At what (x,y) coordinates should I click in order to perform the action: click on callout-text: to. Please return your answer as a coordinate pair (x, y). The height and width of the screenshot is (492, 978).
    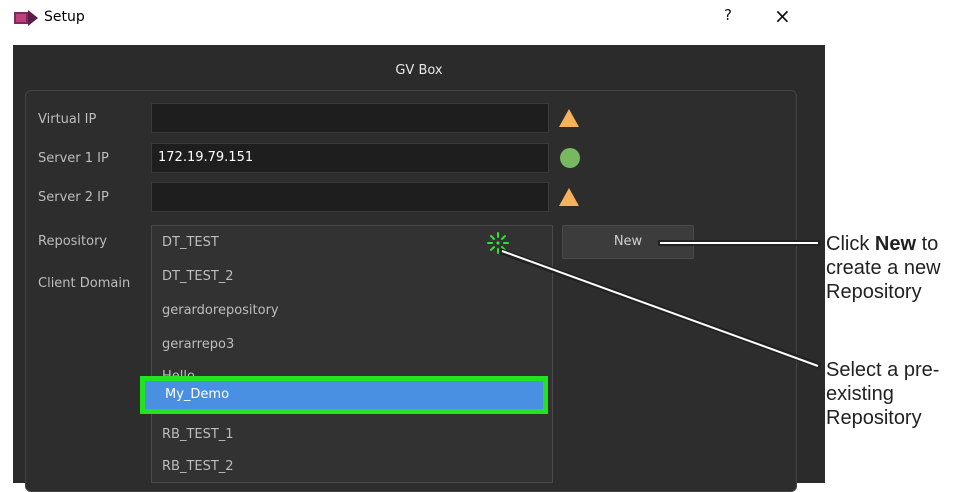
    Looking at the image, I should click on (927, 244).